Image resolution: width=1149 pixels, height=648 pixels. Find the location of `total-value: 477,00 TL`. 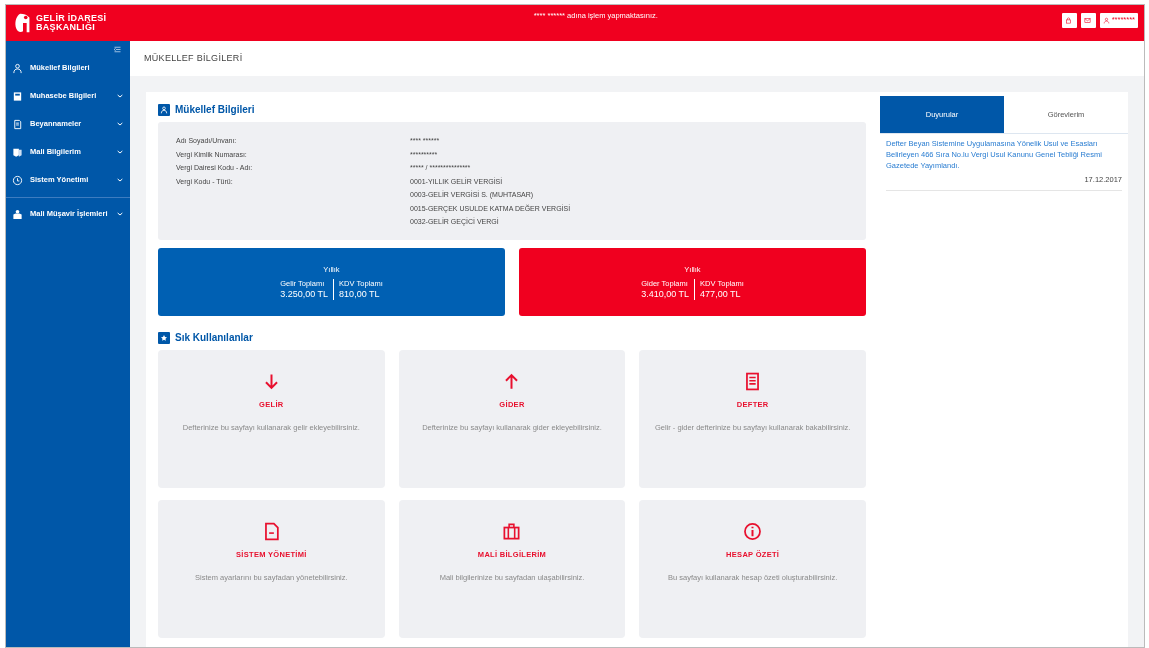

total-value: 477,00 TL is located at coordinates (721, 294).